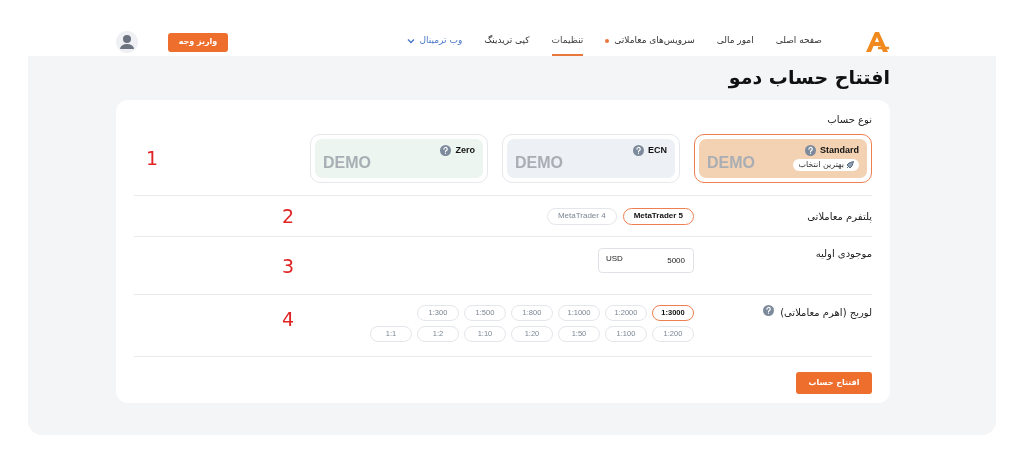 This screenshot has height=463, width=1024. Describe the element at coordinates (843, 254) in the screenshot. I see `field-label: موجودی اولیه` at that location.